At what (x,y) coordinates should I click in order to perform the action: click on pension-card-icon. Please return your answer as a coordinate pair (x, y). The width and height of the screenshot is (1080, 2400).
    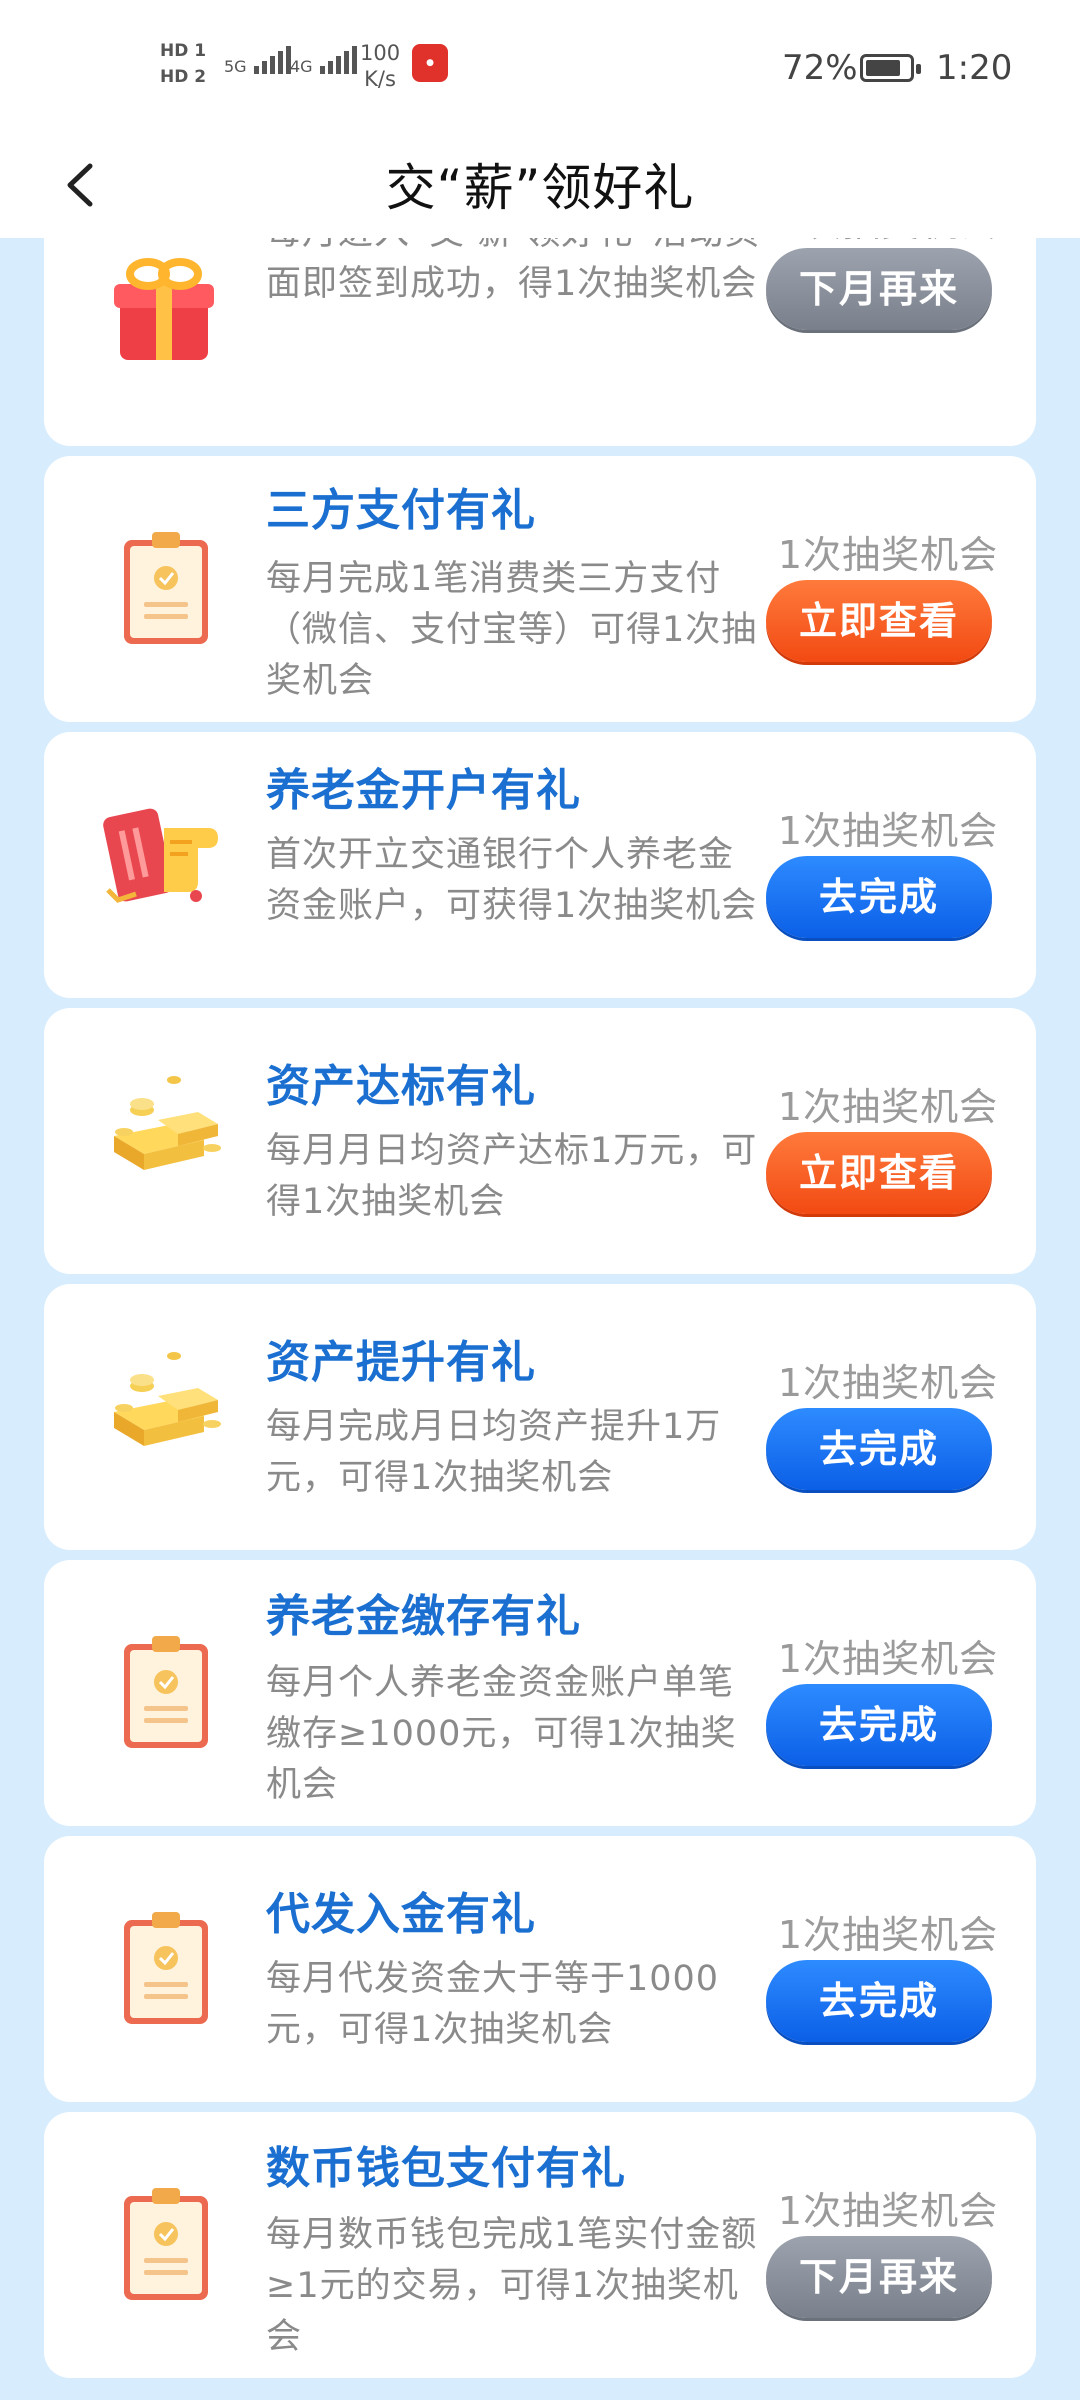
    Looking at the image, I should click on (164, 852).